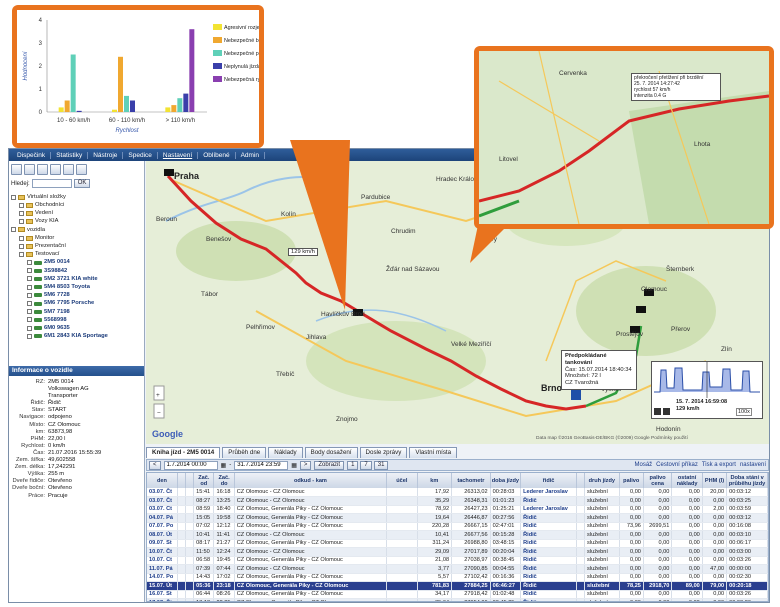 This screenshot has width=780, height=607. Describe the element at coordinates (76, 222) in the screenshot. I see `tree-item: Vozy KIA` at that location.